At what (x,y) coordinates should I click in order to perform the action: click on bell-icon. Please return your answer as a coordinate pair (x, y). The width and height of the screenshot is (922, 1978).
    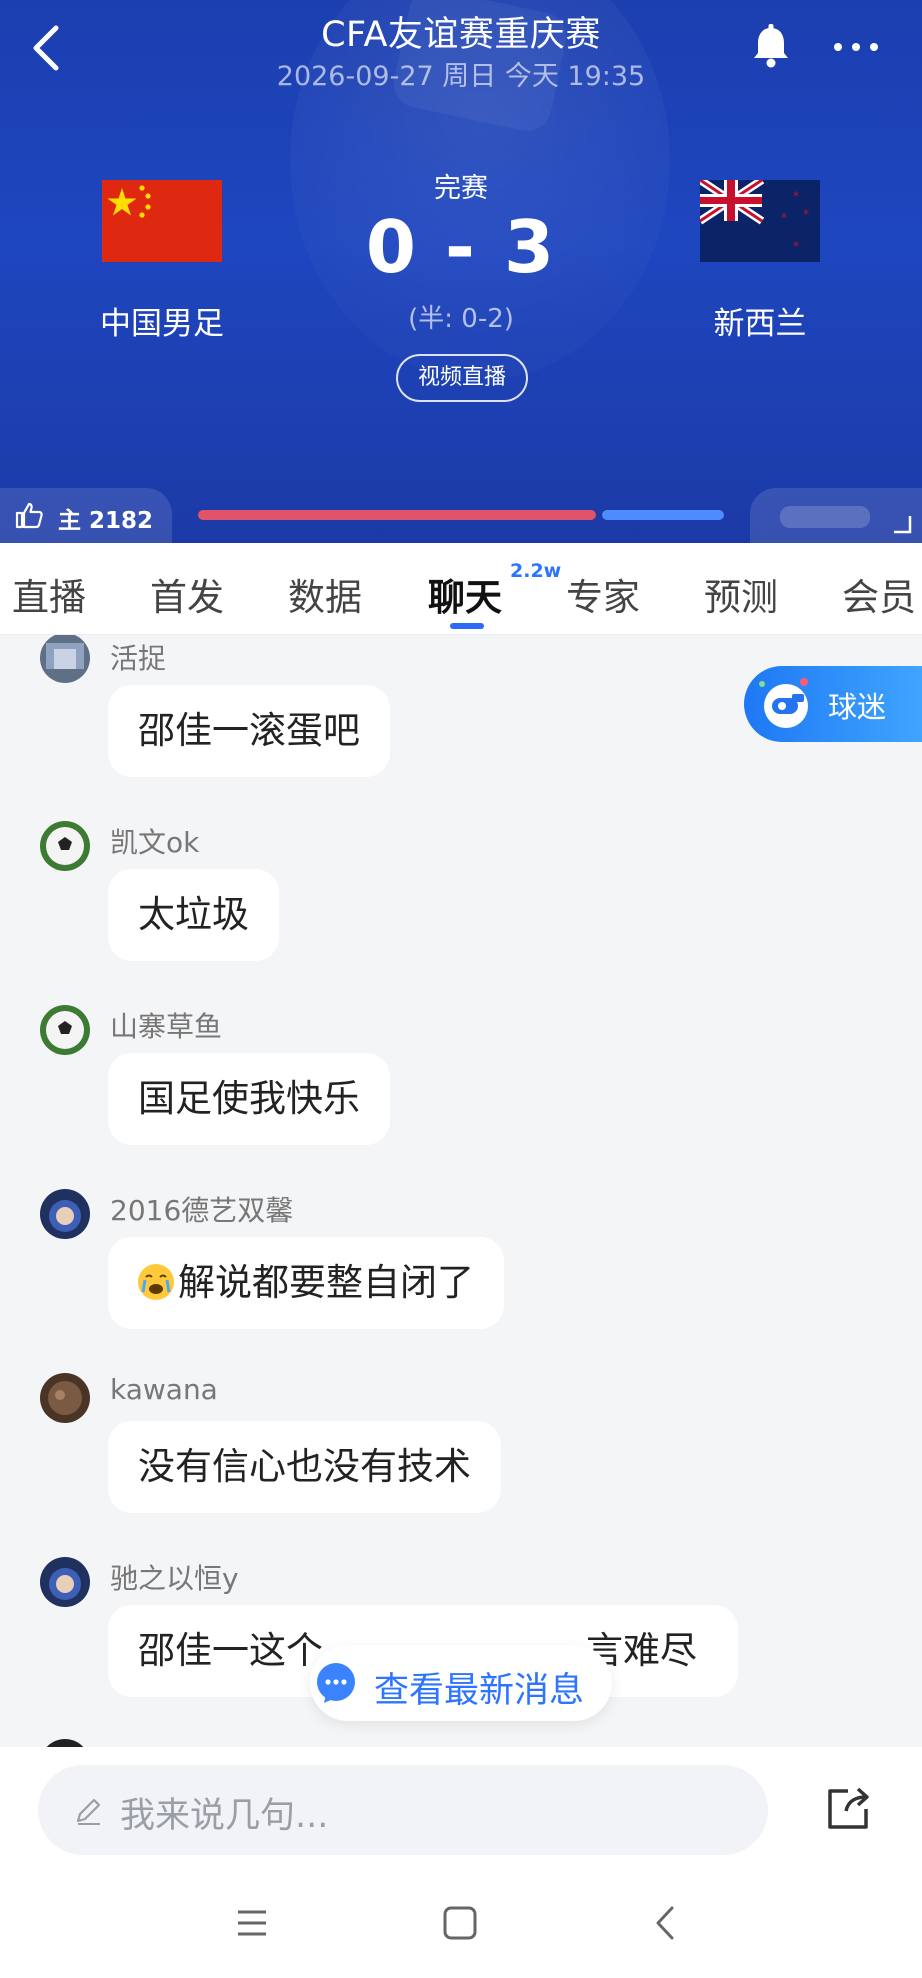
    Looking at the image, I should click on (771, 47).